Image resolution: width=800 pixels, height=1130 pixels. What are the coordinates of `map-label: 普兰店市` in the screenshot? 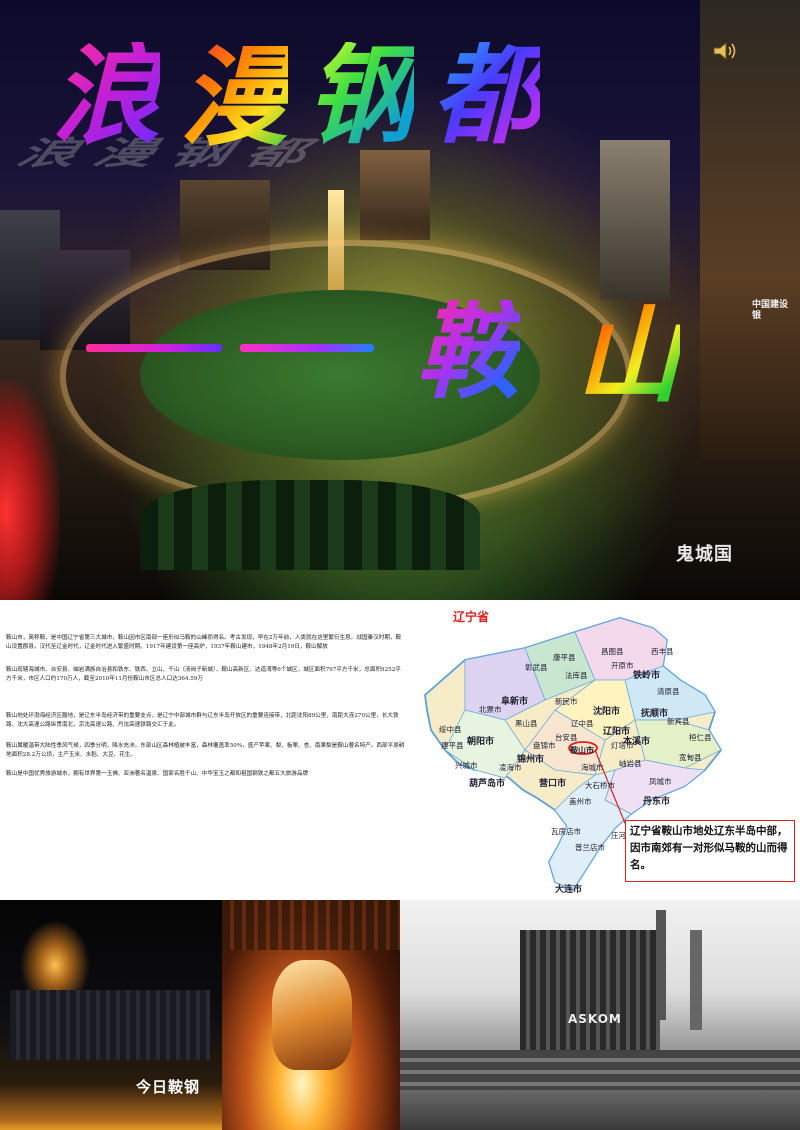 It's located at (590, 847).